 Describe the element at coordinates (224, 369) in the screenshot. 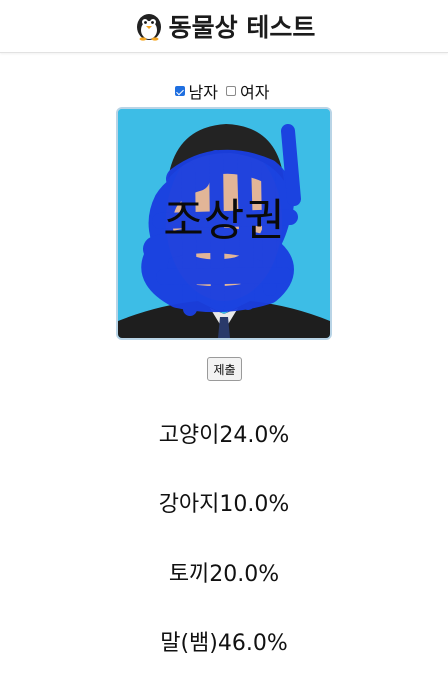

I see `submit-button: 제출` at that location.